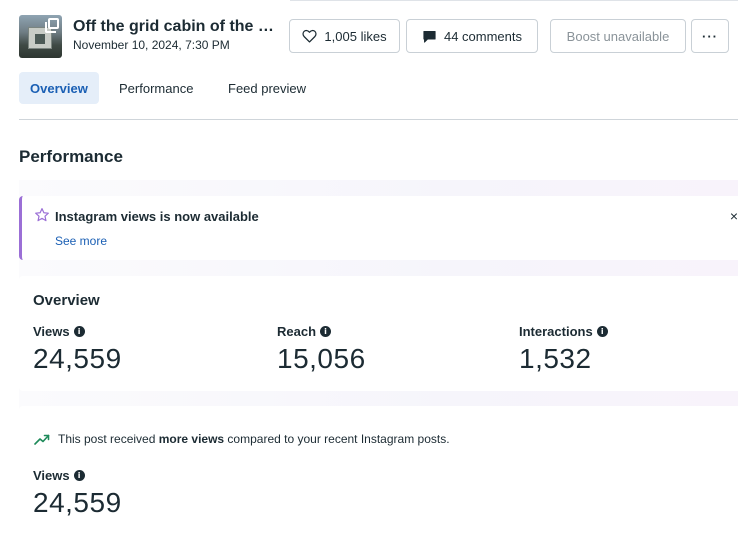 This screenshot has height=535, width=738. I want to click on metric-views-insight: Views i 24,559, so click(77, 493).